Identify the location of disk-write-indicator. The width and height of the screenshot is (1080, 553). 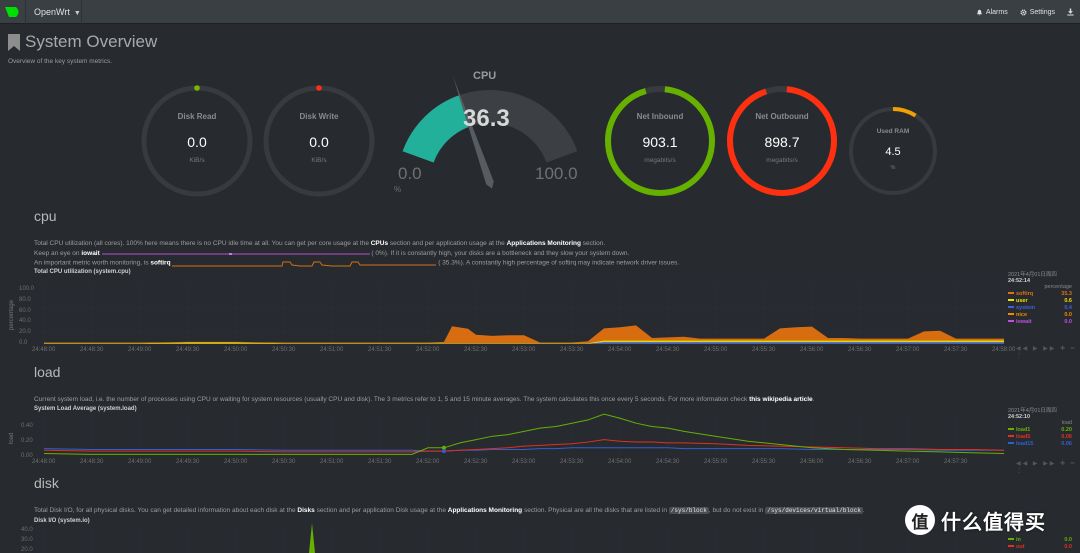
(319, 88).